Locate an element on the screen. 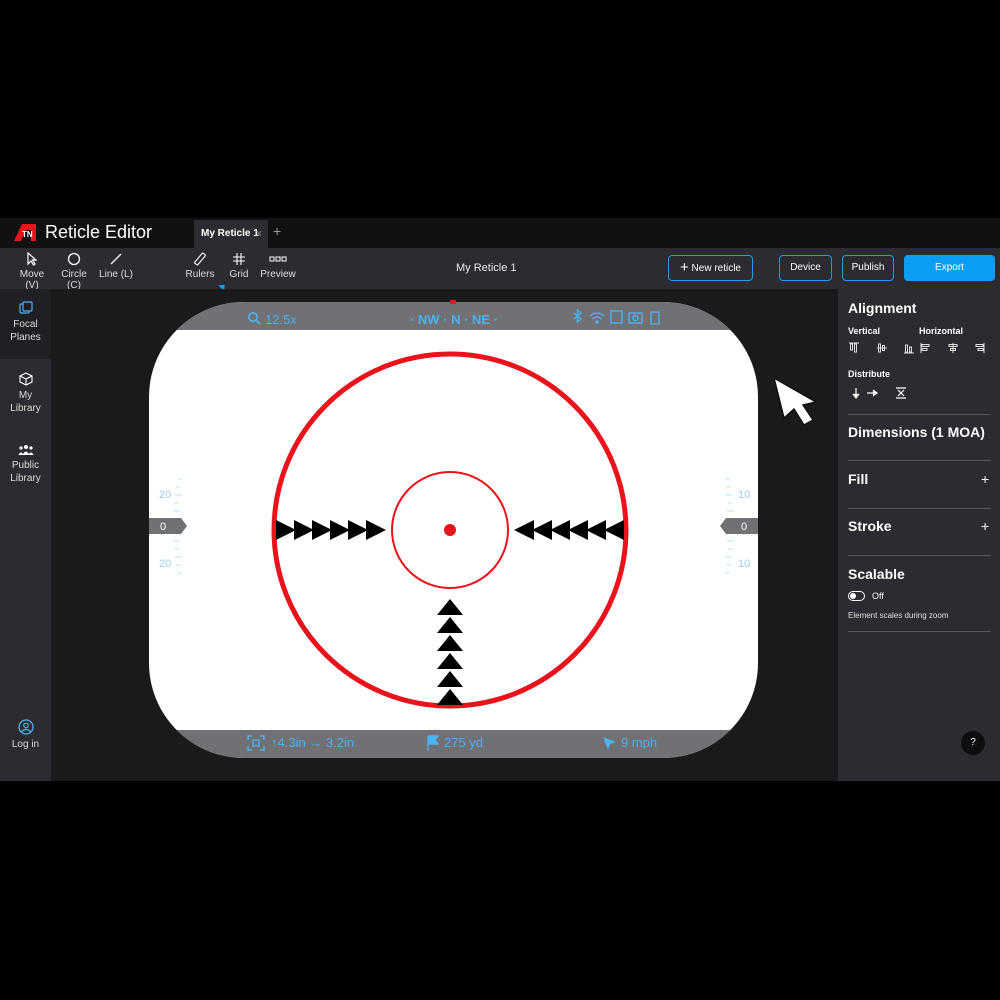 This screenshot has height=1000, width=1000. distribute-label: Distribute is located at coordinates (869, 374).